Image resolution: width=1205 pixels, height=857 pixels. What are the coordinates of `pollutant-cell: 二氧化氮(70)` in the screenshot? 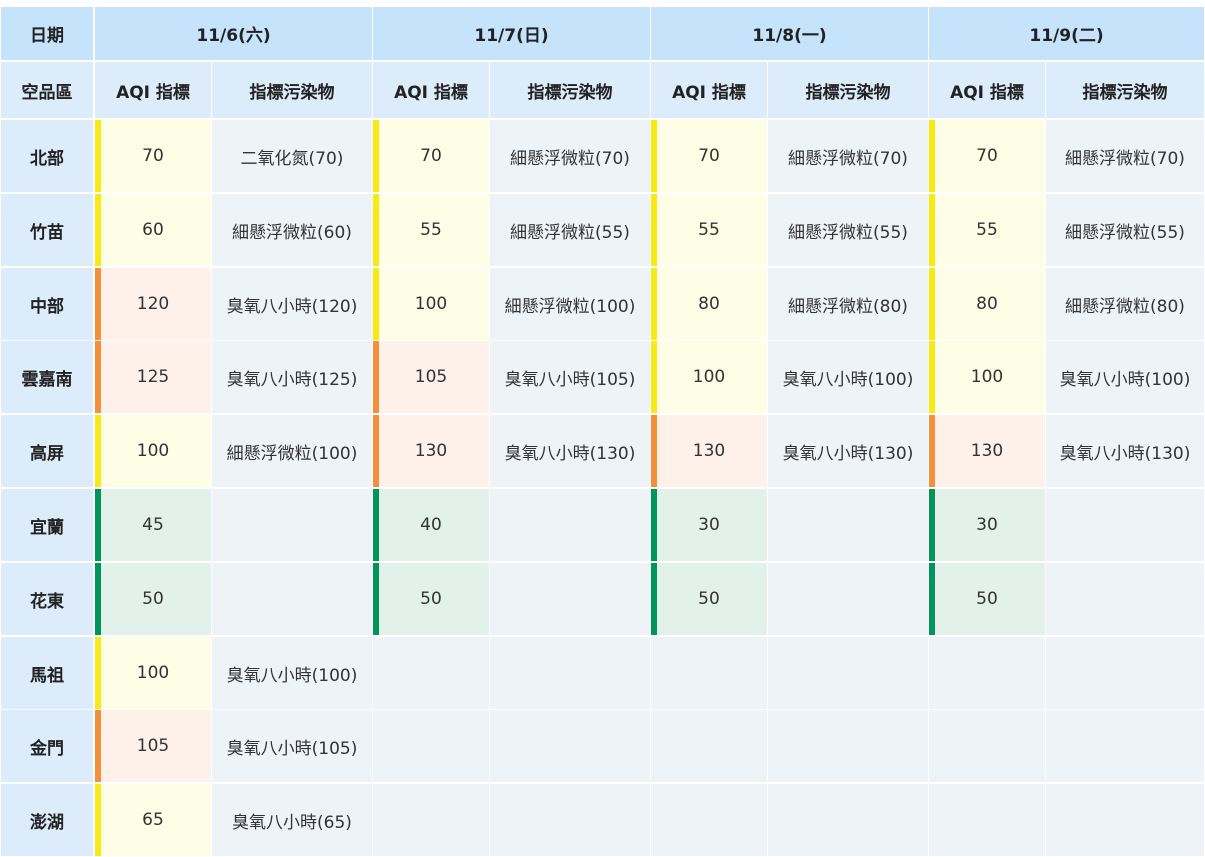 It's located at (292, 156).